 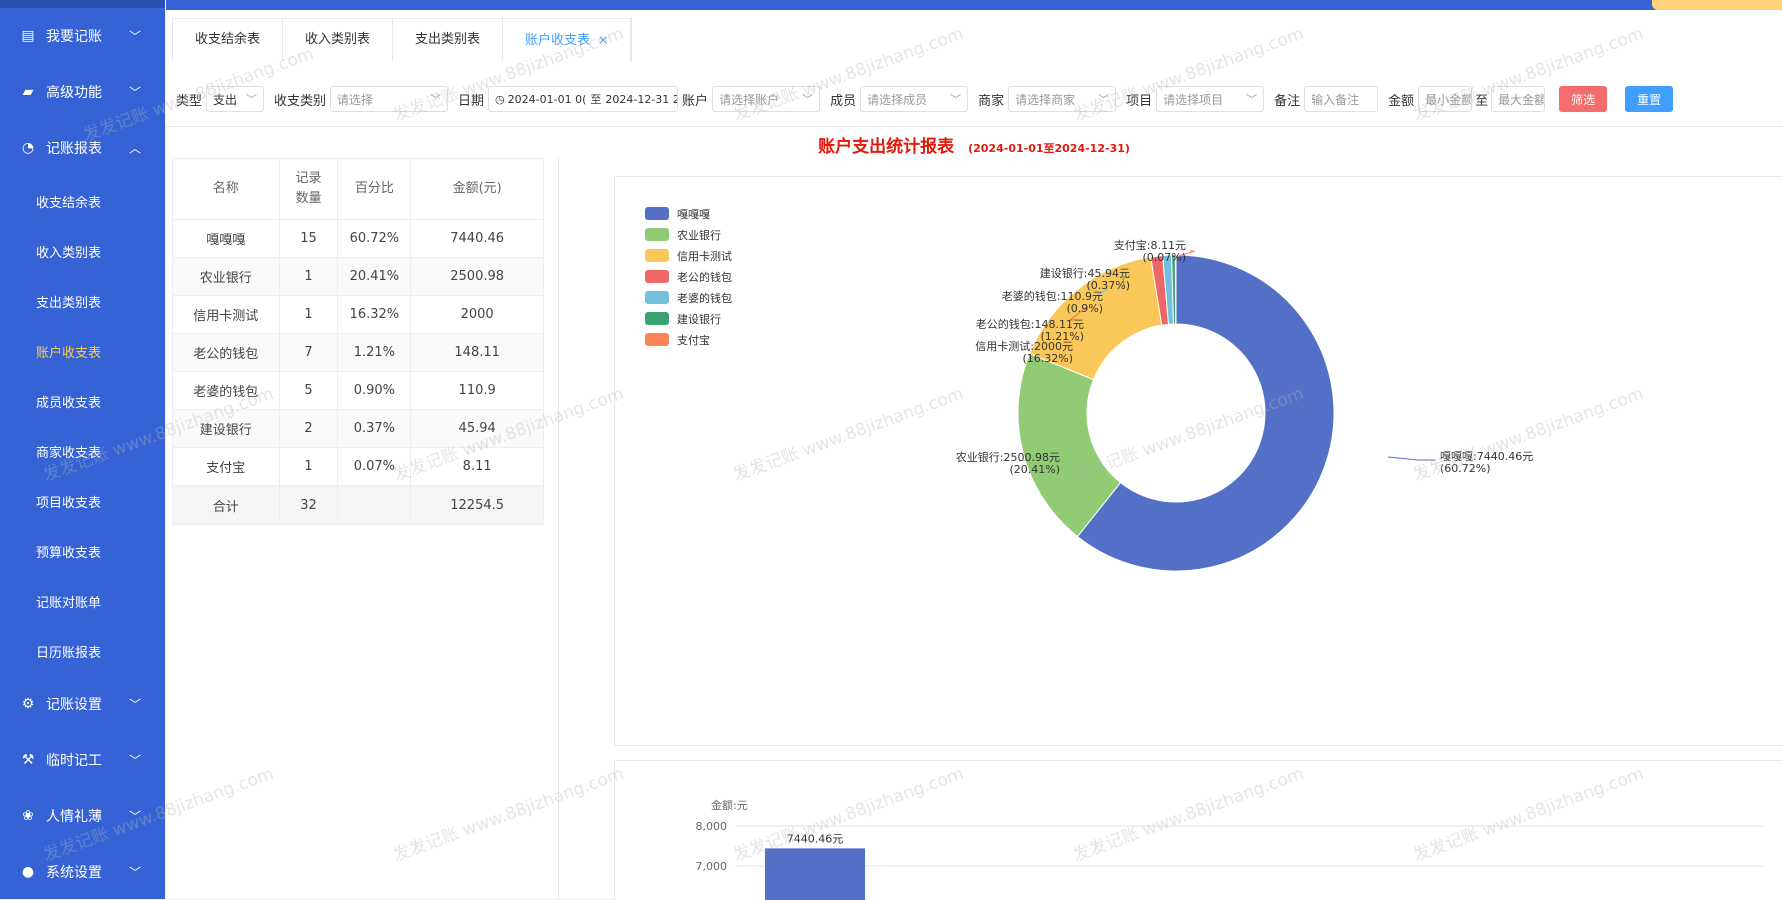 What do you see at coordinates (308, 428) in the screenshot?
I see `table-cell: 2` at bounding box center [308, 428].